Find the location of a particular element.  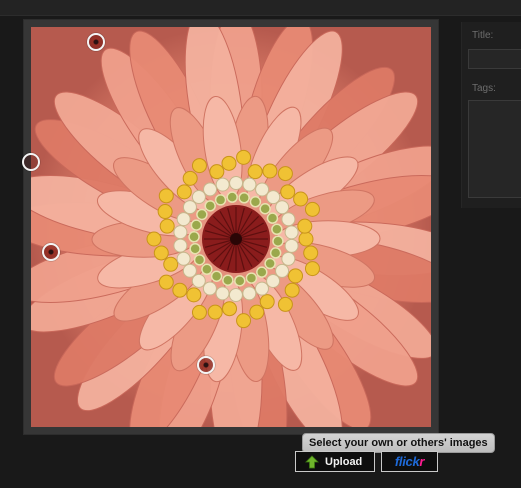

upload-label: Upload is located at coordinates (344, 461).